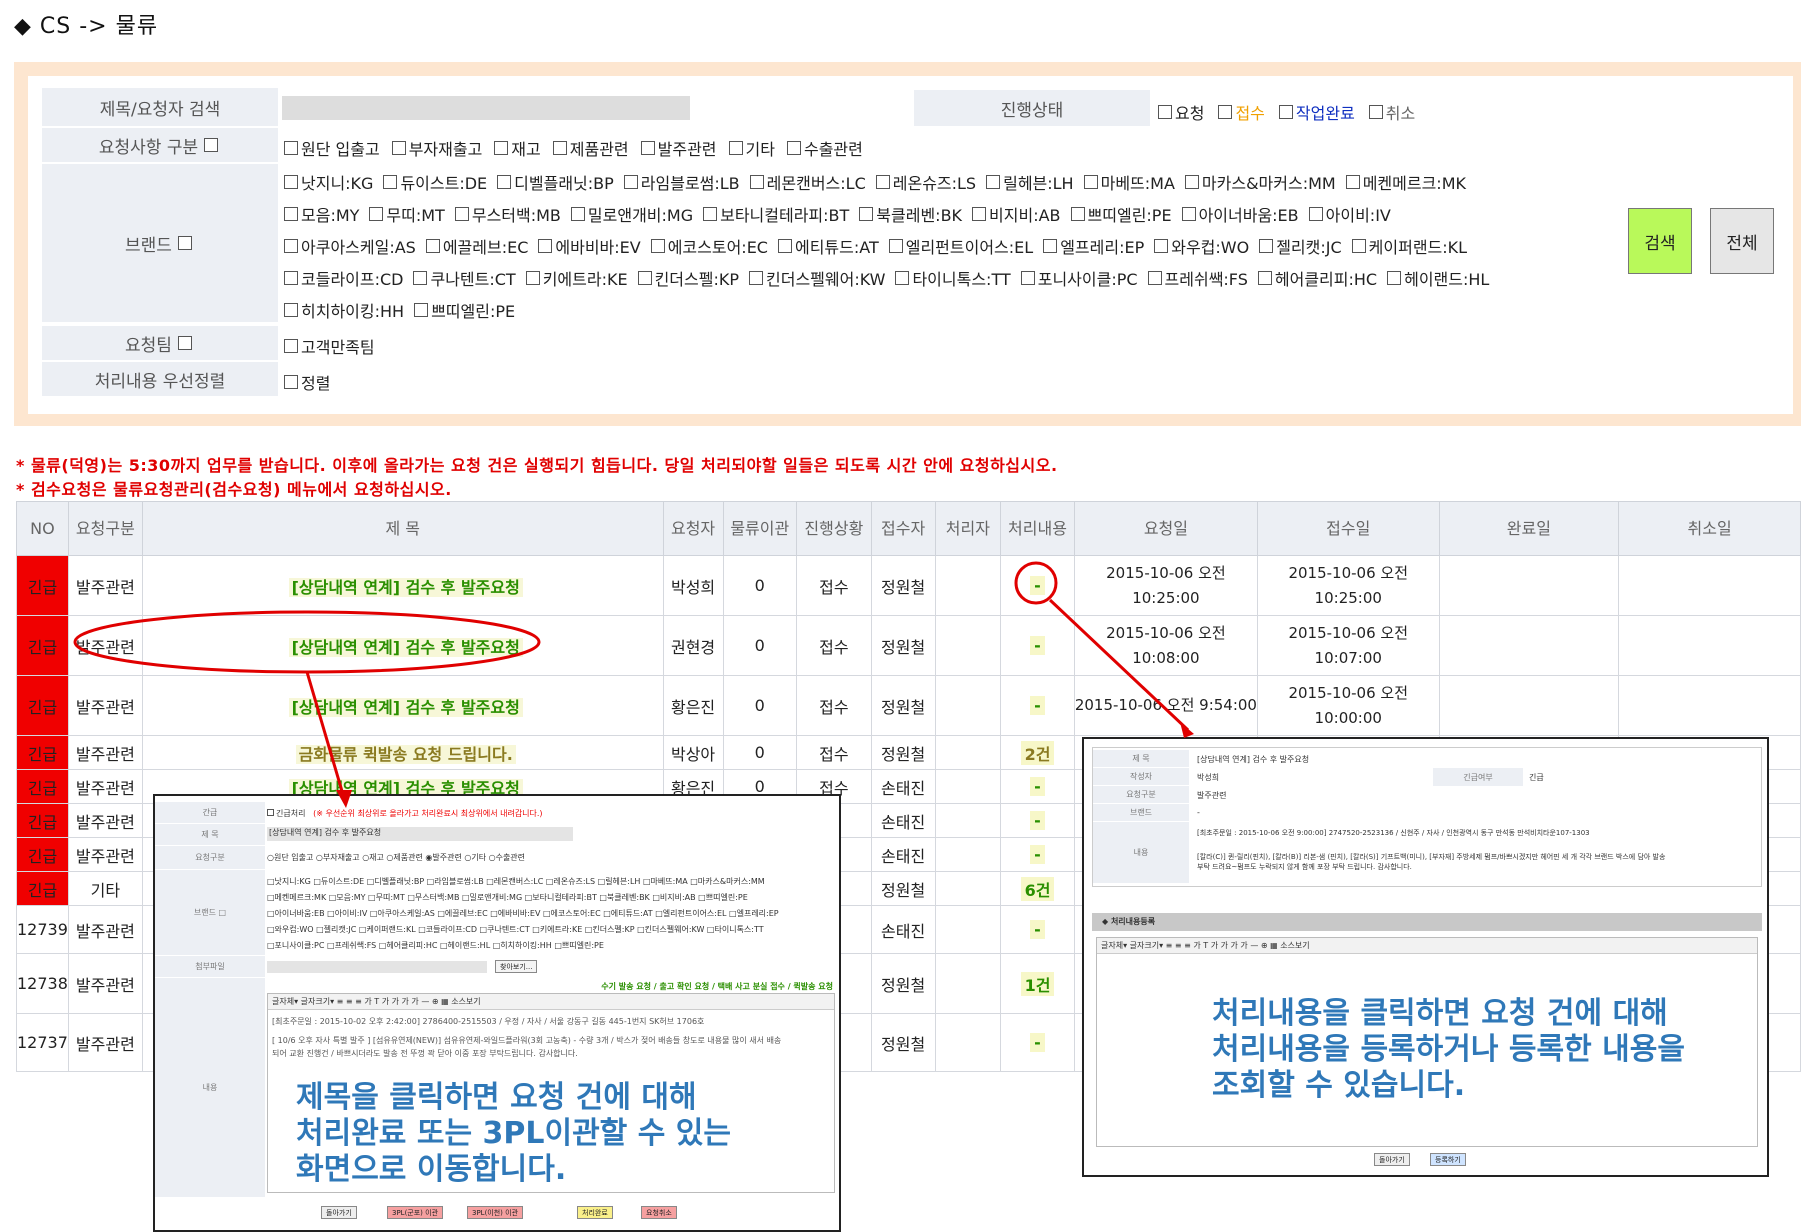 Image resolution: width=1801 pixels, height=1232 pixels. What do you see at coordinates (325, 735) in the screenshot?
I see `arrow-to-detail-popup` at bounding box center [325, 735].